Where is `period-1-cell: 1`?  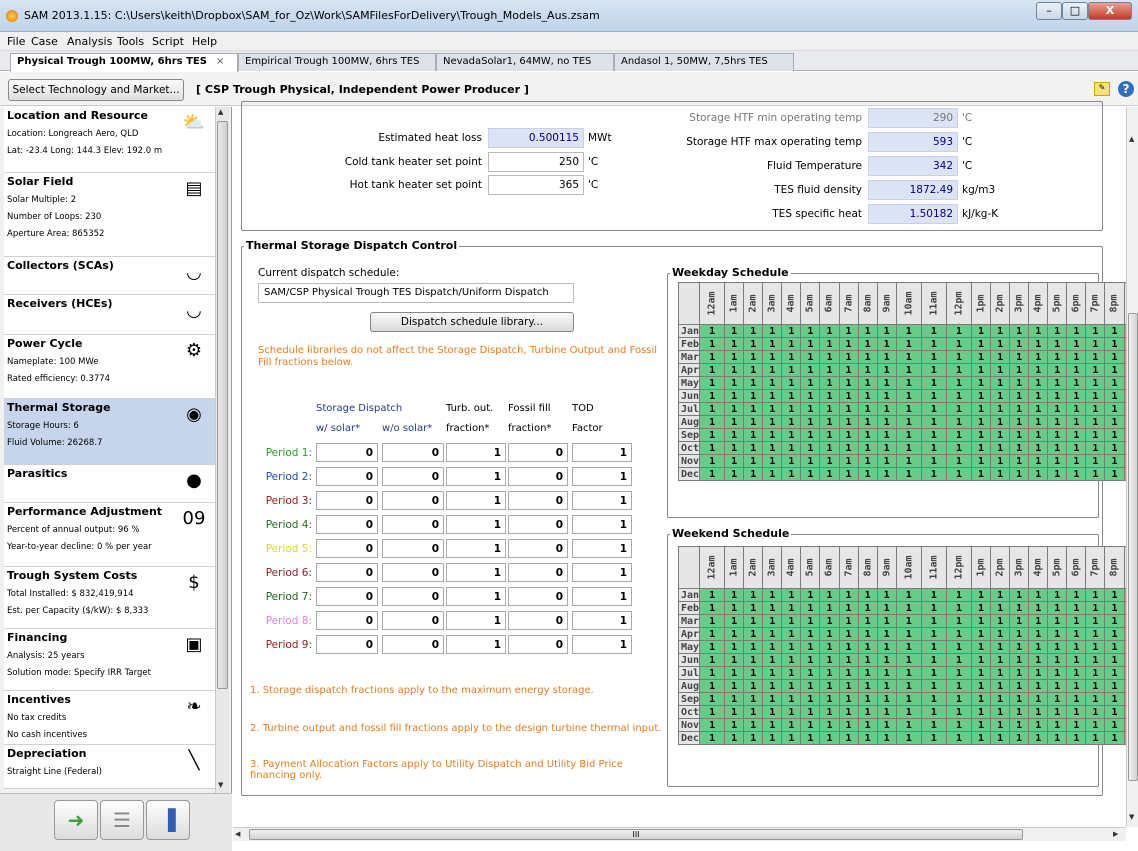 period-1-cell: 1 is located at coordinates (602, 452).